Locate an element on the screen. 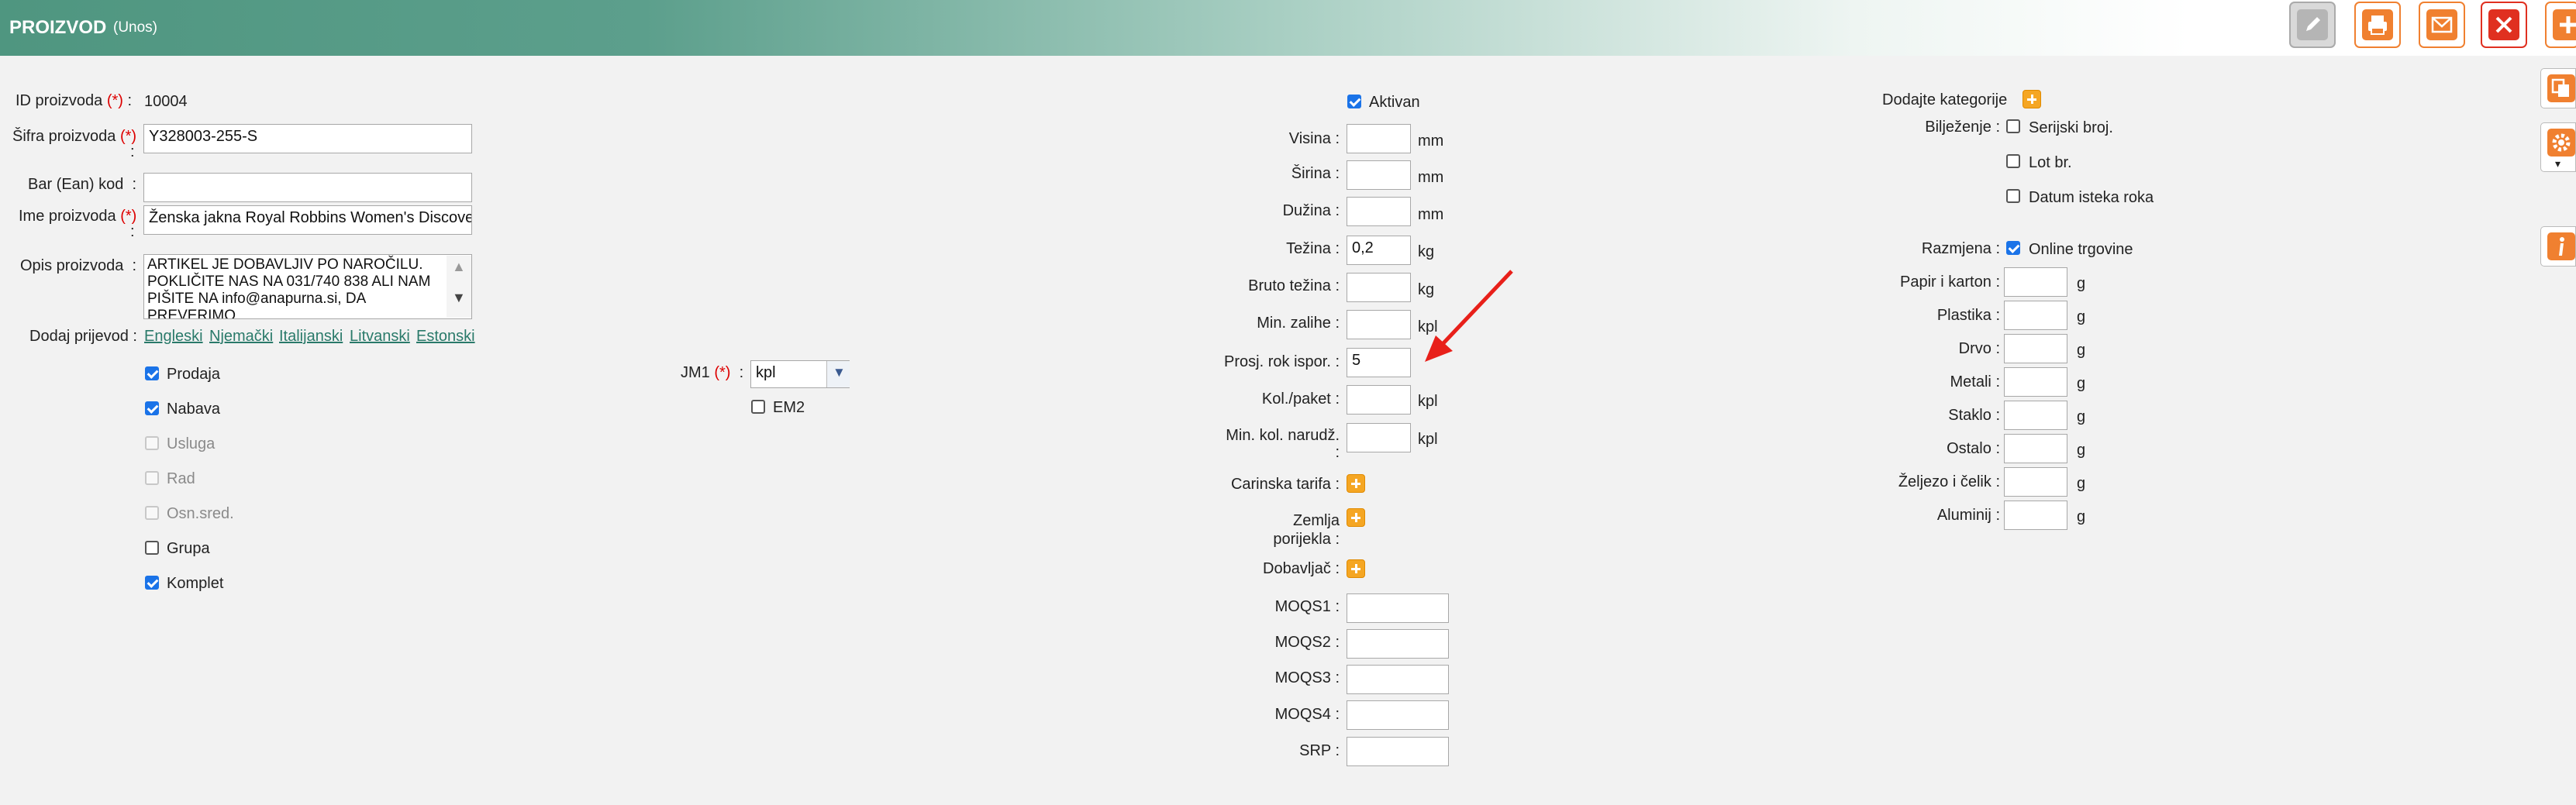  carinska-label: Carinska tarifa : is located at coordinates (1285, 484).